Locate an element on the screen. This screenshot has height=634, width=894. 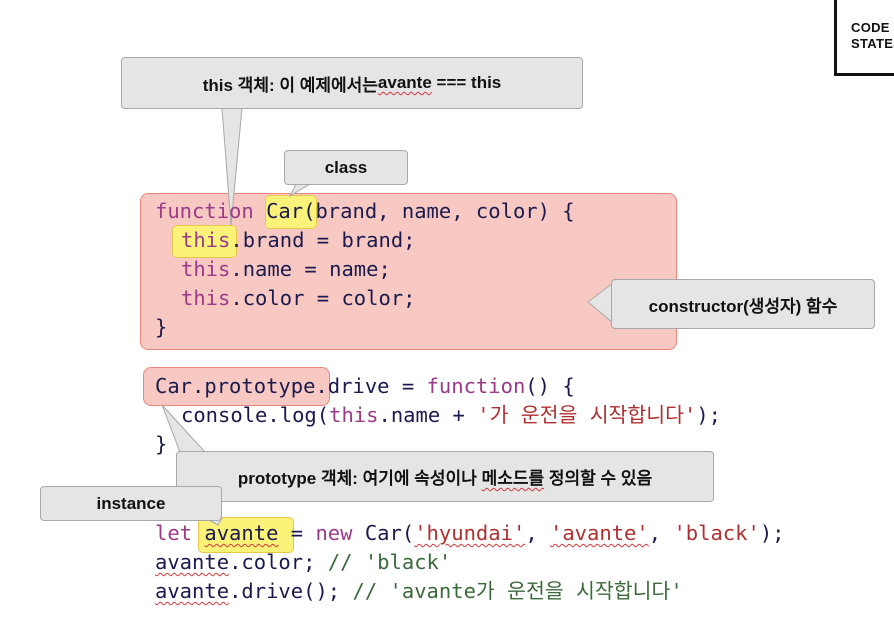
code-text: console.log( is located at coordinates (255, 415).